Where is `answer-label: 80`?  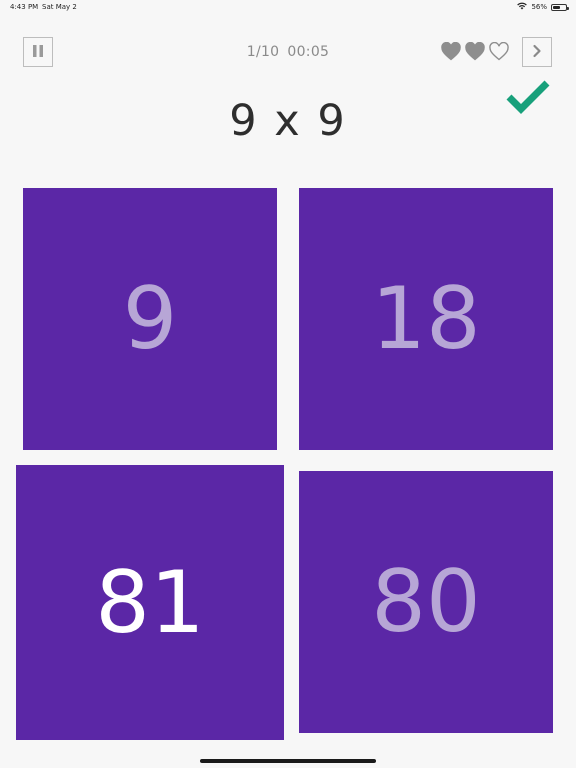
answer-label: 80 is located at coordinates (426, 602).